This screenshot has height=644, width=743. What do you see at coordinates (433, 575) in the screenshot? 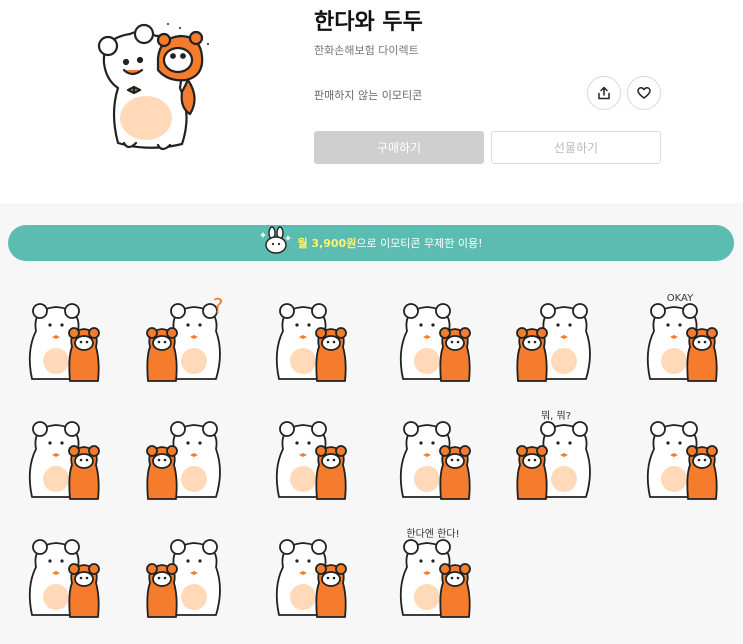
I see `sticker-thumbnail: 한다엔 한다!` at bounding box center [433, 575].